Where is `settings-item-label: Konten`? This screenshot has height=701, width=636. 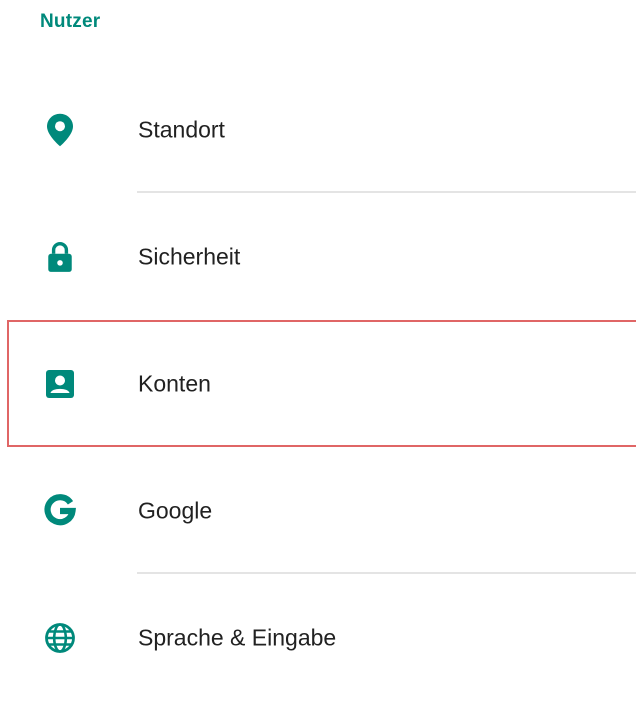
settings-item-label: Konten is located at coordinates (174, 383).